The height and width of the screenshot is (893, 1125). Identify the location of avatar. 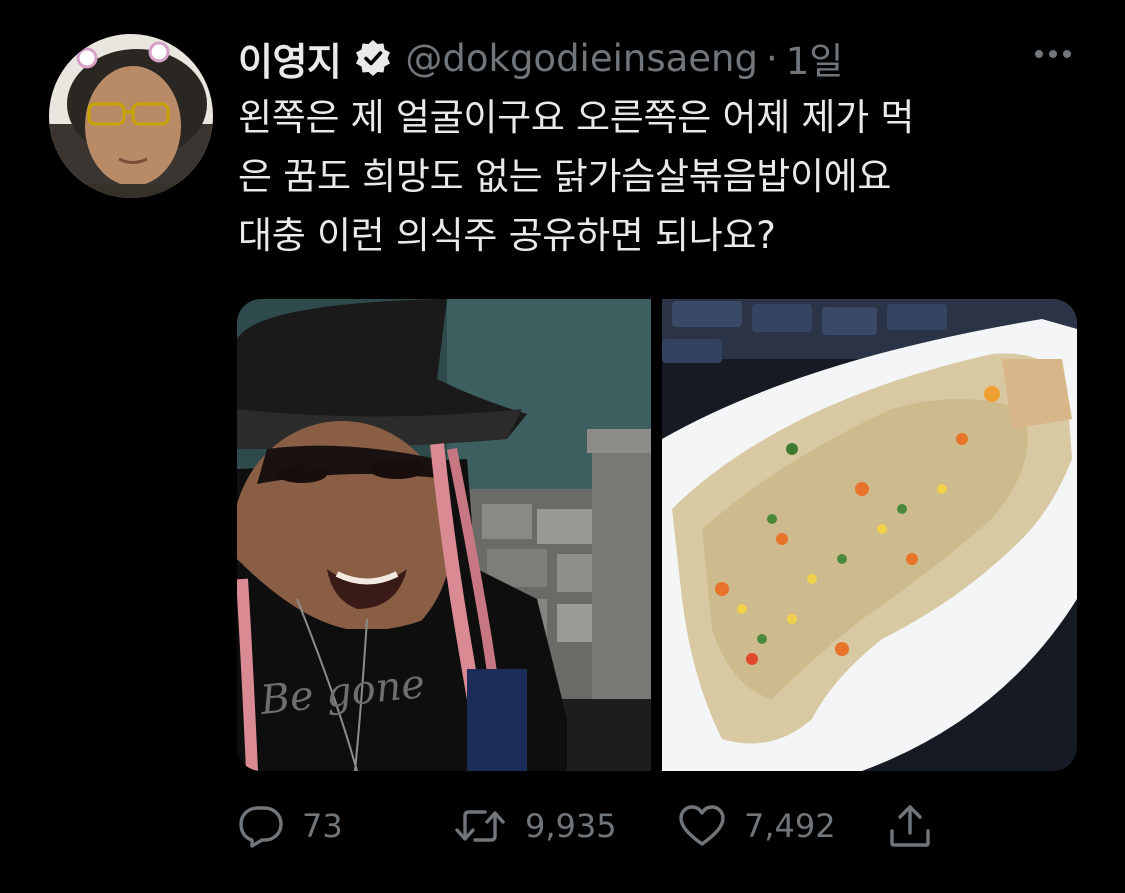
(131, 116).